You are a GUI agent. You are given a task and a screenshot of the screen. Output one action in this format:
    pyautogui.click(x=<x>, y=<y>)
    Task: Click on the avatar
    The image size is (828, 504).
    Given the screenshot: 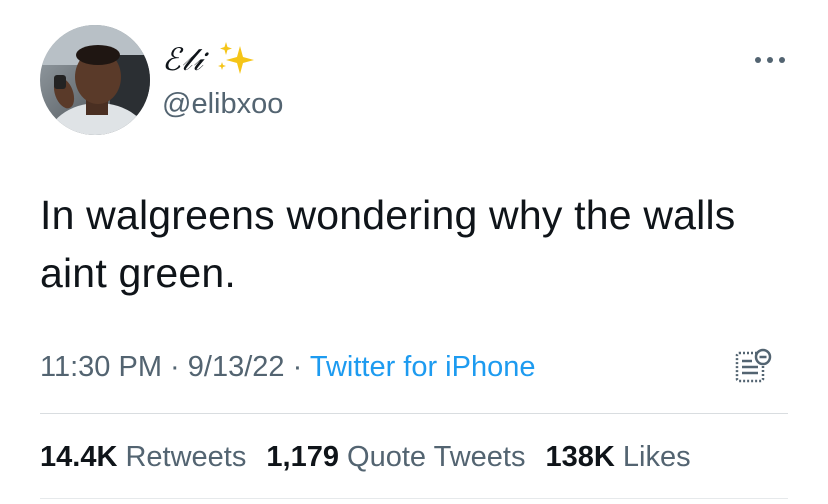 What is the action you would take?
    pyautogui.click(x=95, y=80)
    